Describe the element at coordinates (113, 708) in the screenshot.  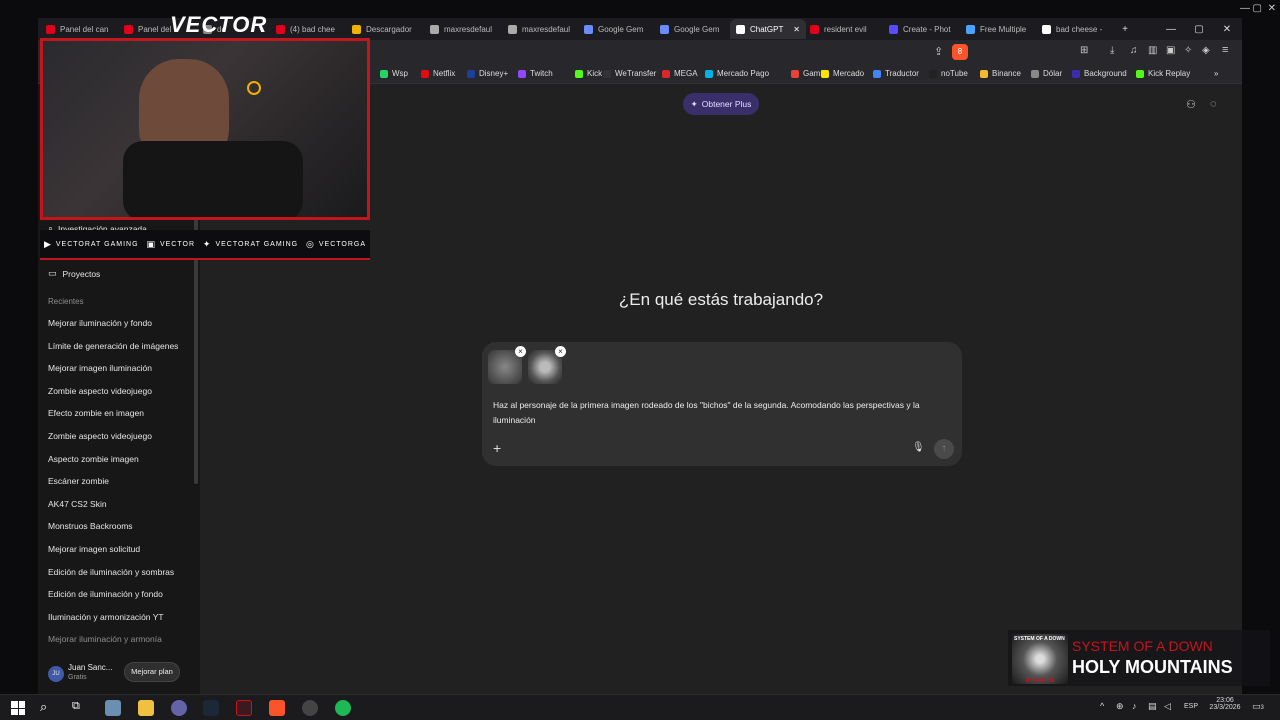
I see `explorer-icon` at that location.